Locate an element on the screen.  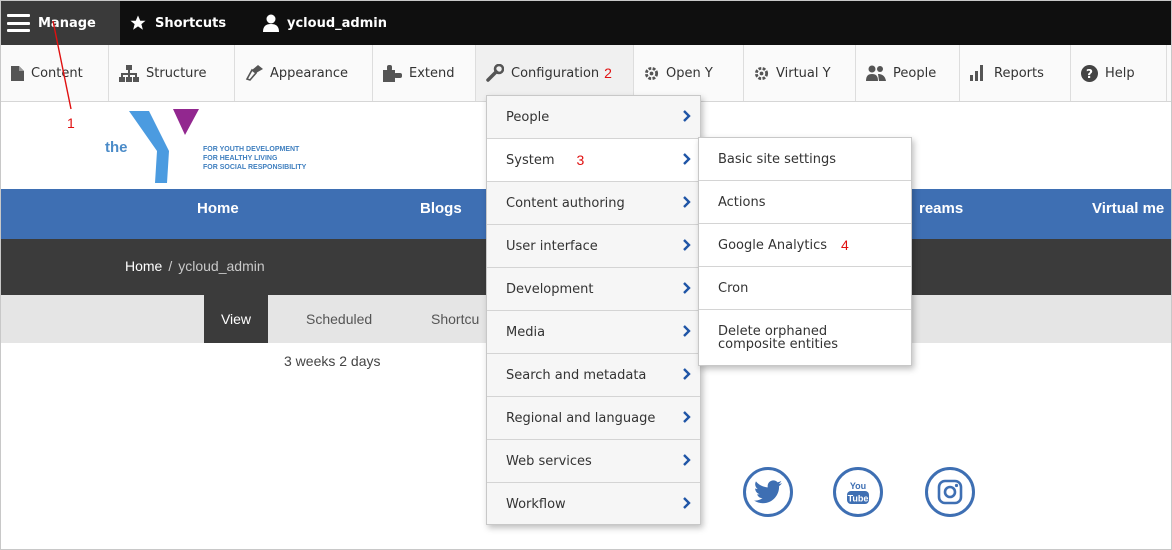
manage-button: Manage is located at coordinates (60, 23).